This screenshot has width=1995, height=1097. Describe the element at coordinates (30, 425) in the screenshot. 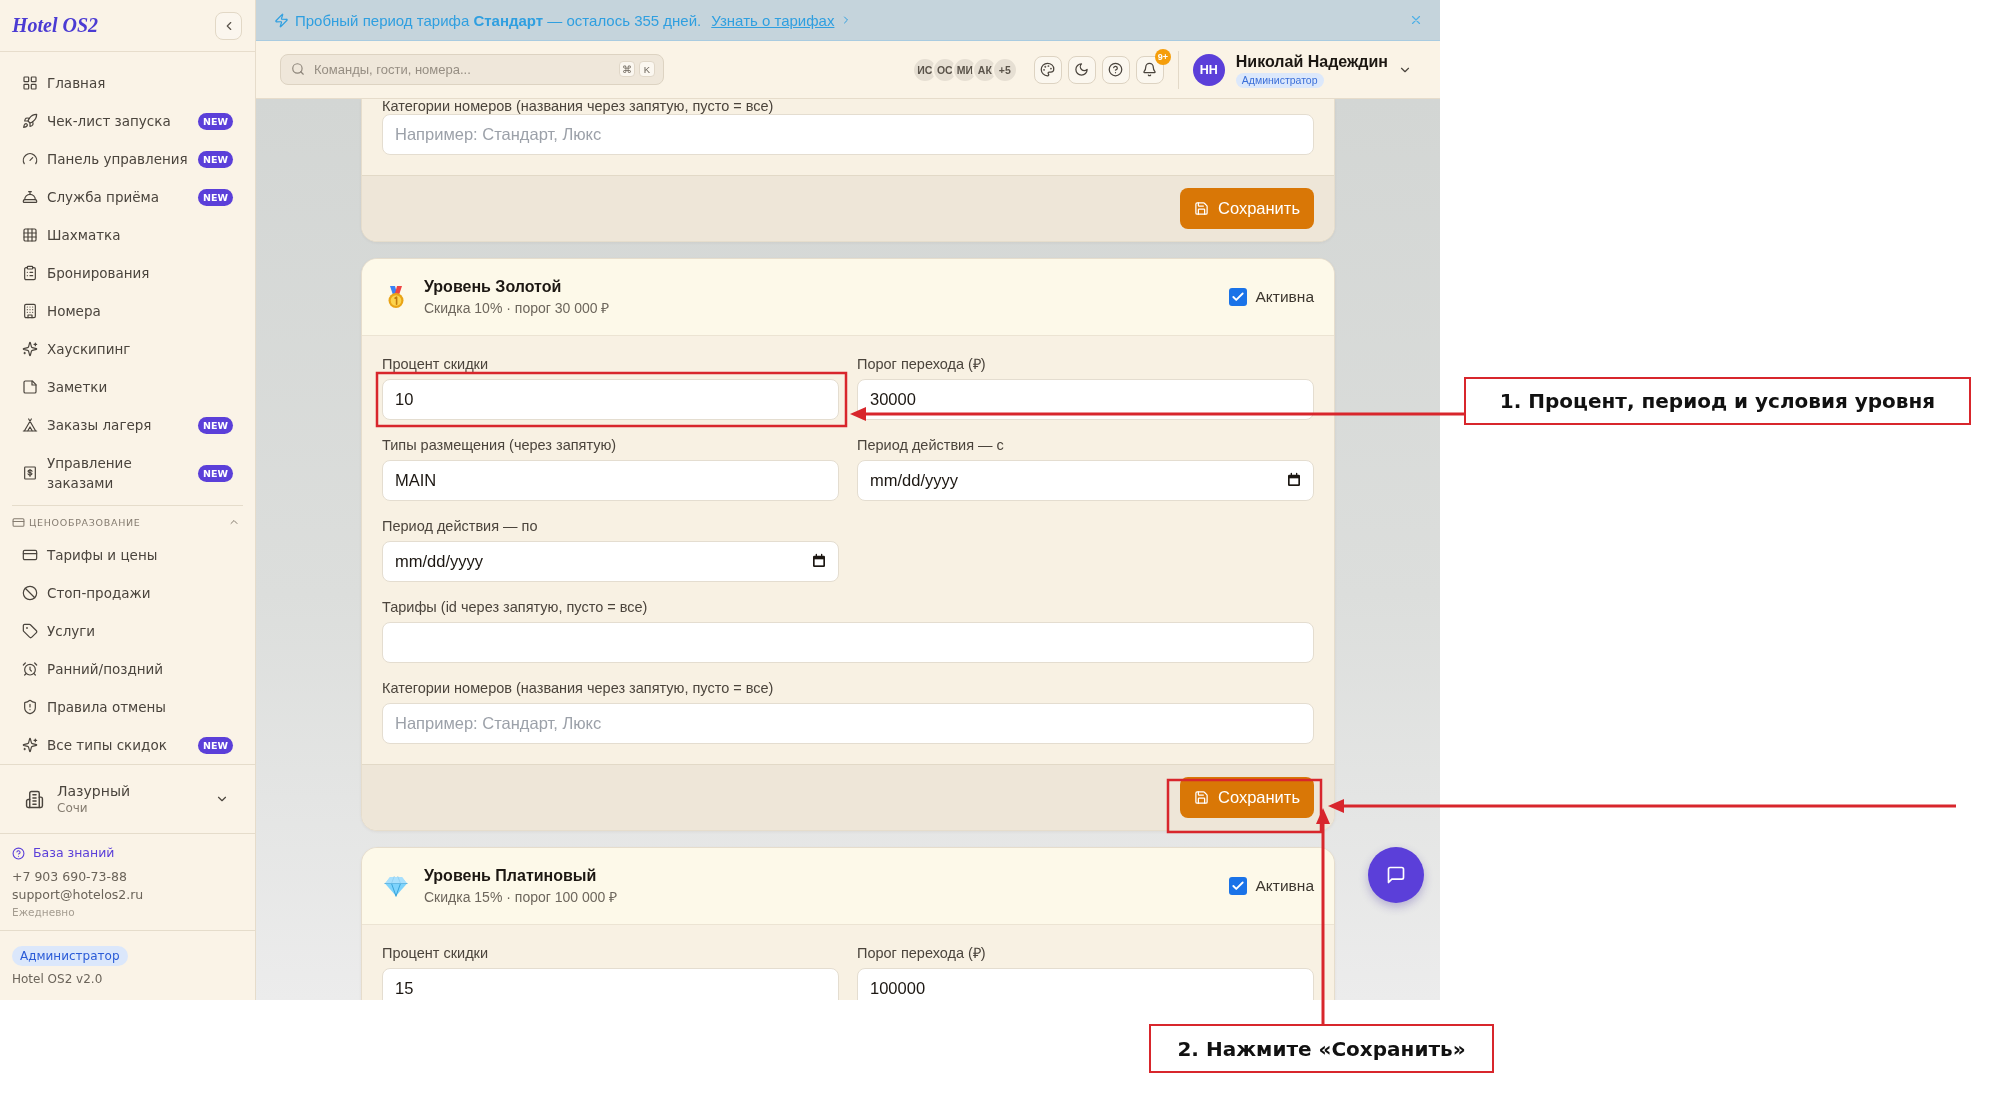

I see `tent-icon` at that location.